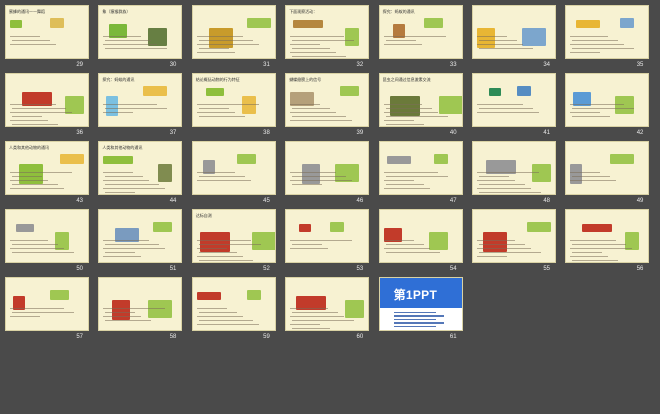 This screenshot has width=660, height=414. I want to click on slide-thumbnail: 41, so click(513, 103).